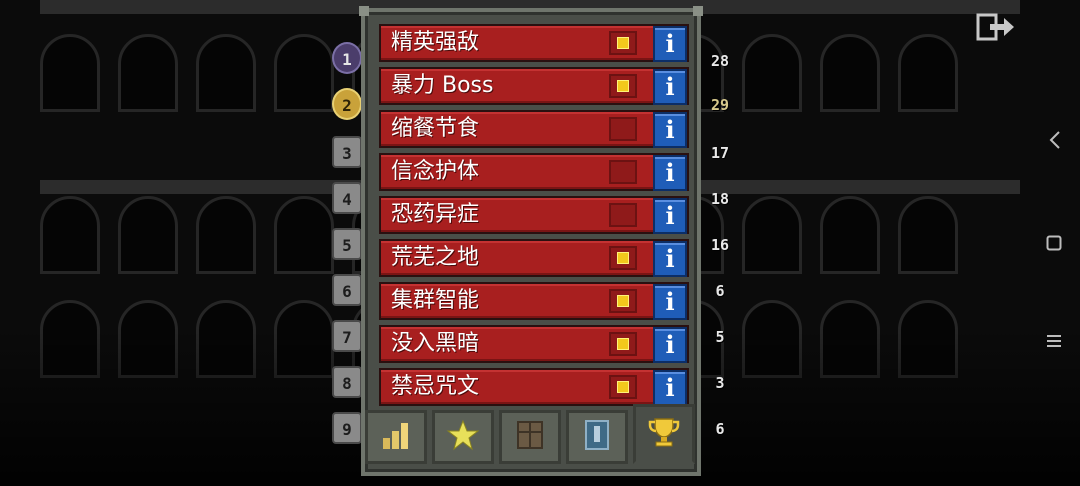 Image resolution: width=1080 pixels, height=486 pixels. Describe the element at coordinates (435, 343) in the screenshot. I see `challenge-label: 没入黑暗` at that location.